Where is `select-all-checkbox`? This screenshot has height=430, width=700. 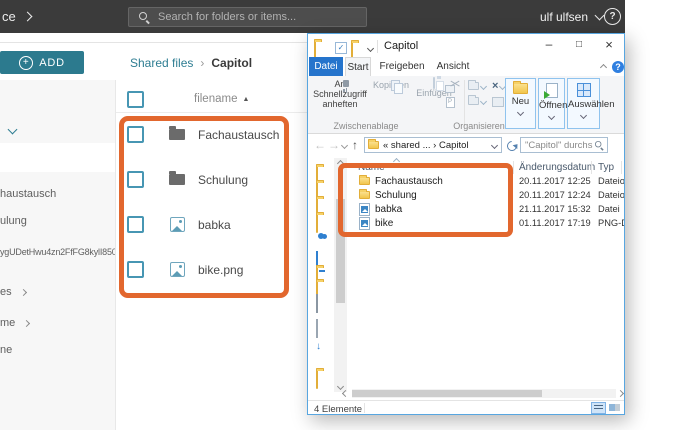
select-all-checkbox is located at coordinates (135, 99).